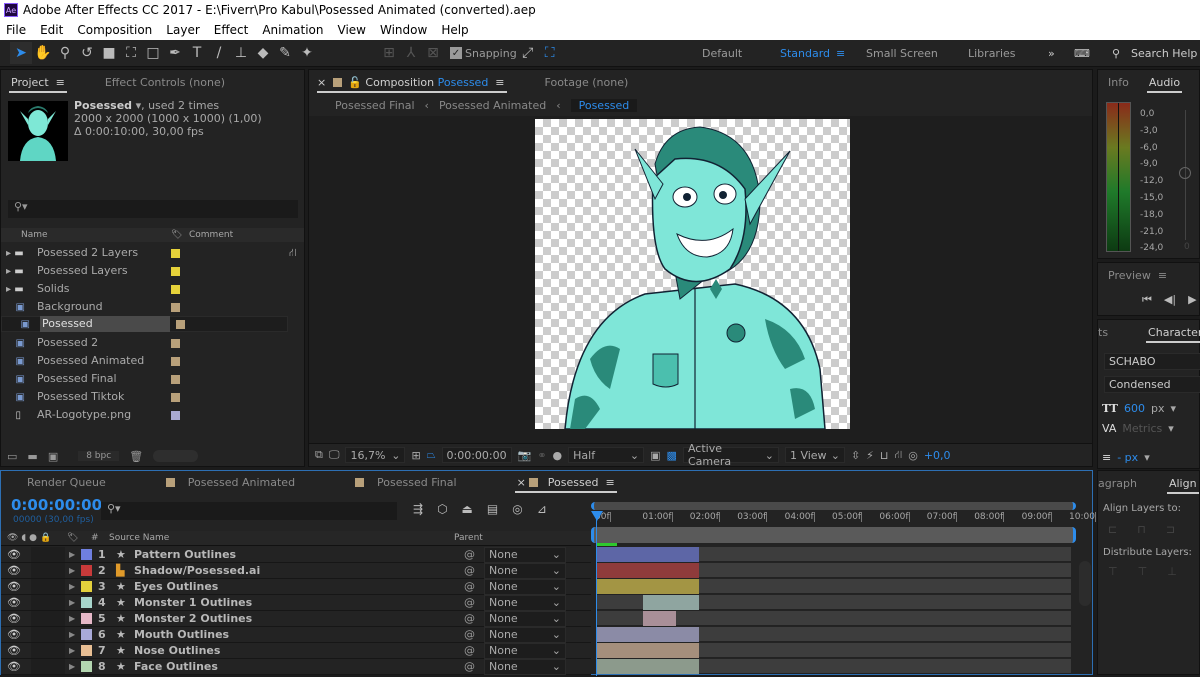 Image resolution: width=1200 pixels, height=677 pixels. Describe the element at coordinates (415, 455) in the screenshot. I see `safe-margins-icon: ⊞` at that location.